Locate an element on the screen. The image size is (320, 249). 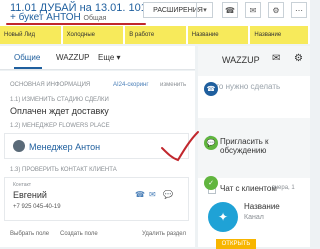
stage-5: Название is located at coordinates (279, 35).